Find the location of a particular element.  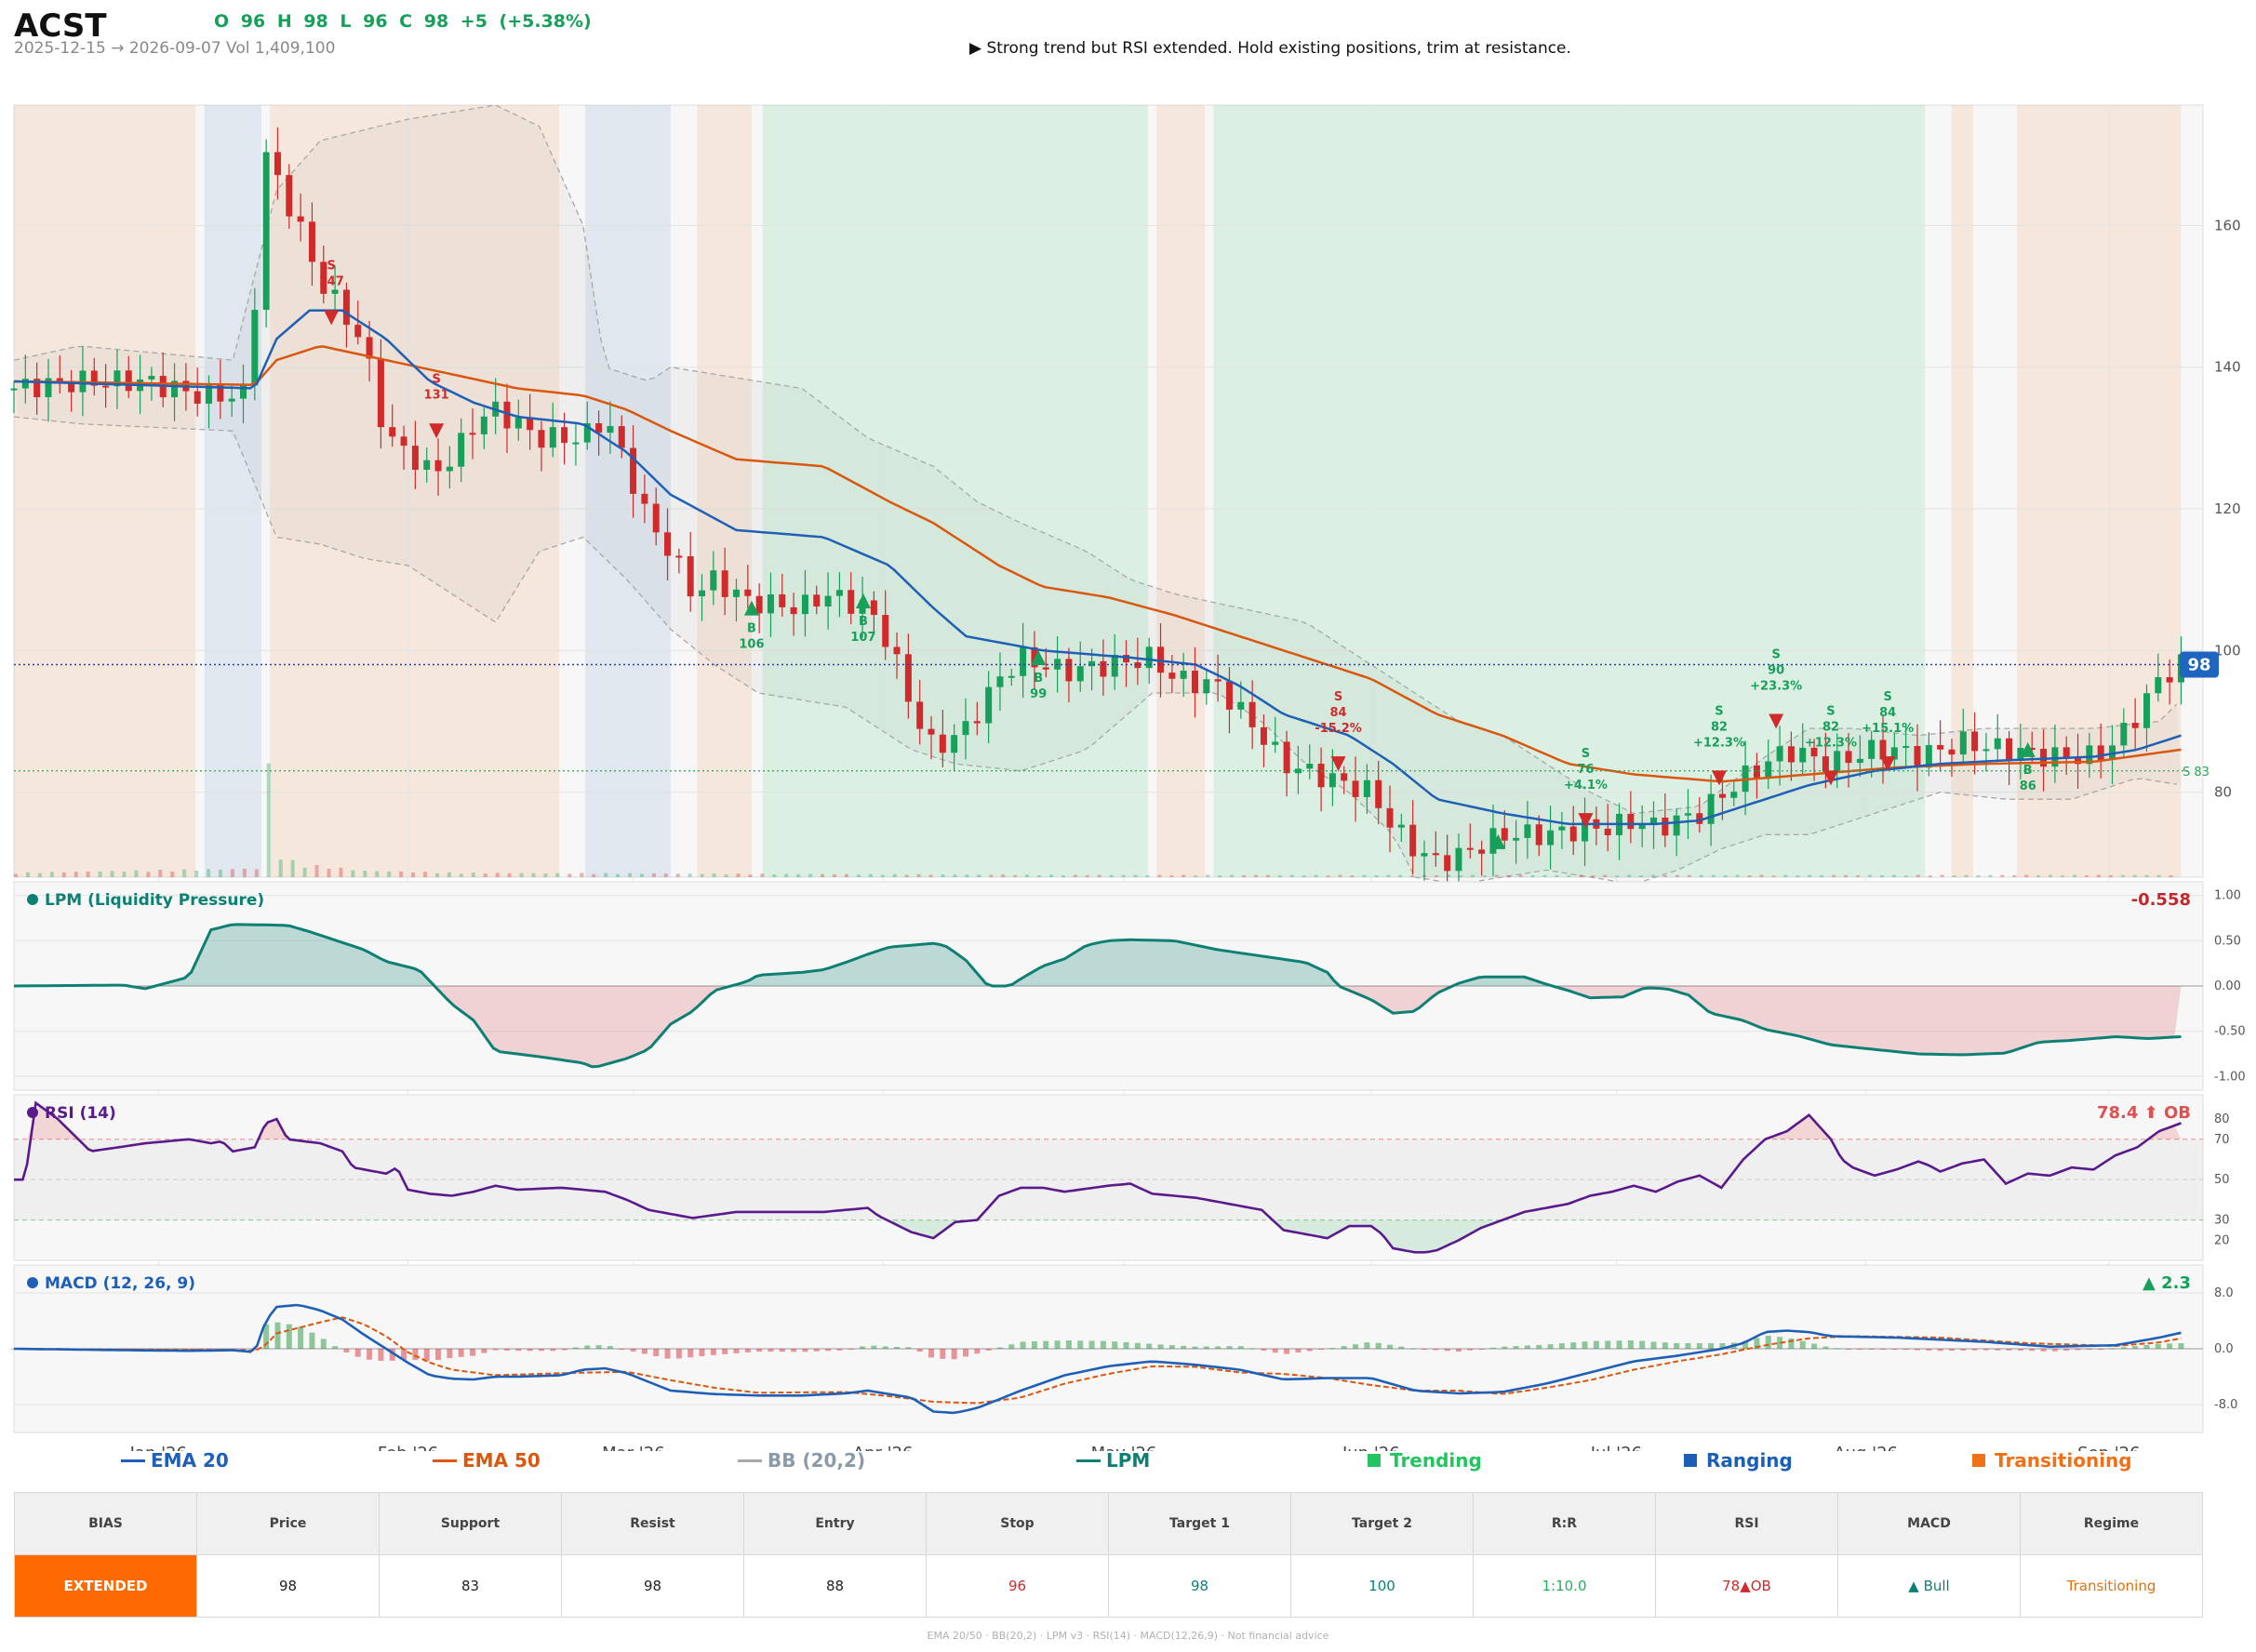

table-cell-r-r: 1:10.0 is located at coordinates (1564, 1586).